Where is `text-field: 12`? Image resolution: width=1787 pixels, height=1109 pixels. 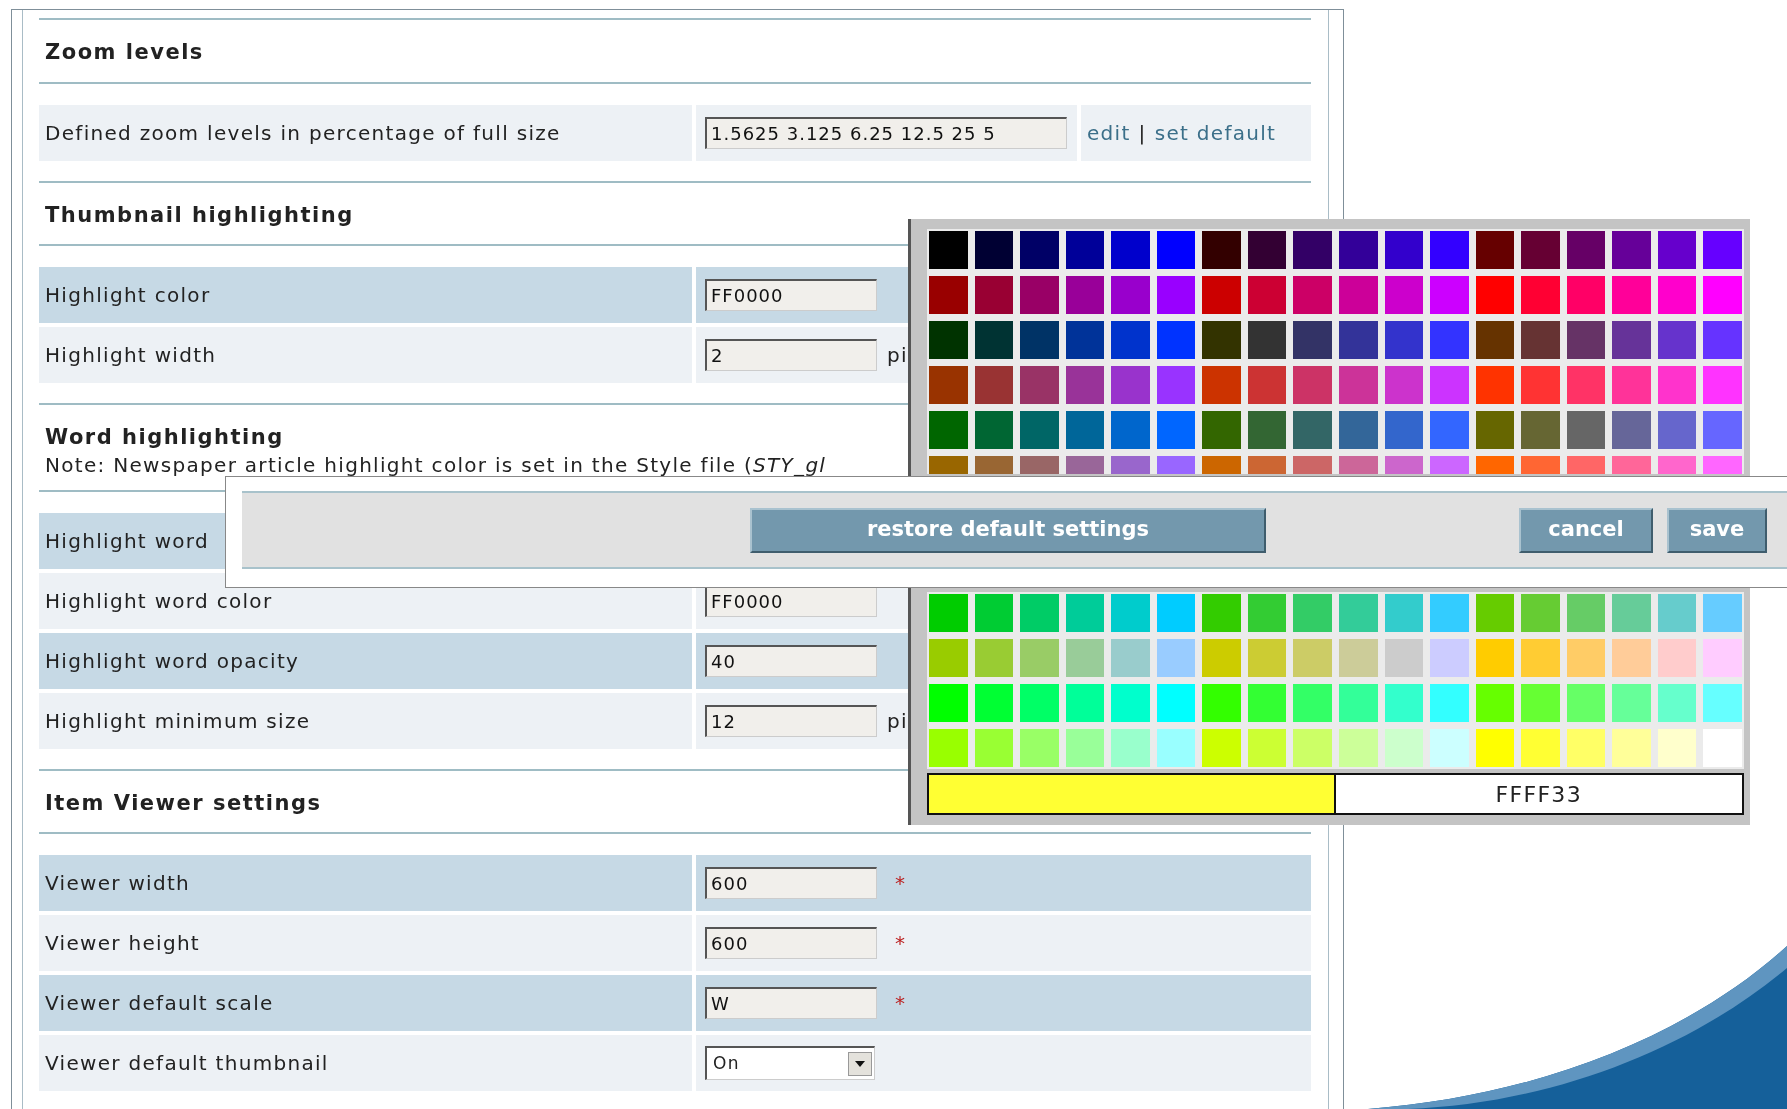 text-field: 12 is located at coordinates (791, 720).